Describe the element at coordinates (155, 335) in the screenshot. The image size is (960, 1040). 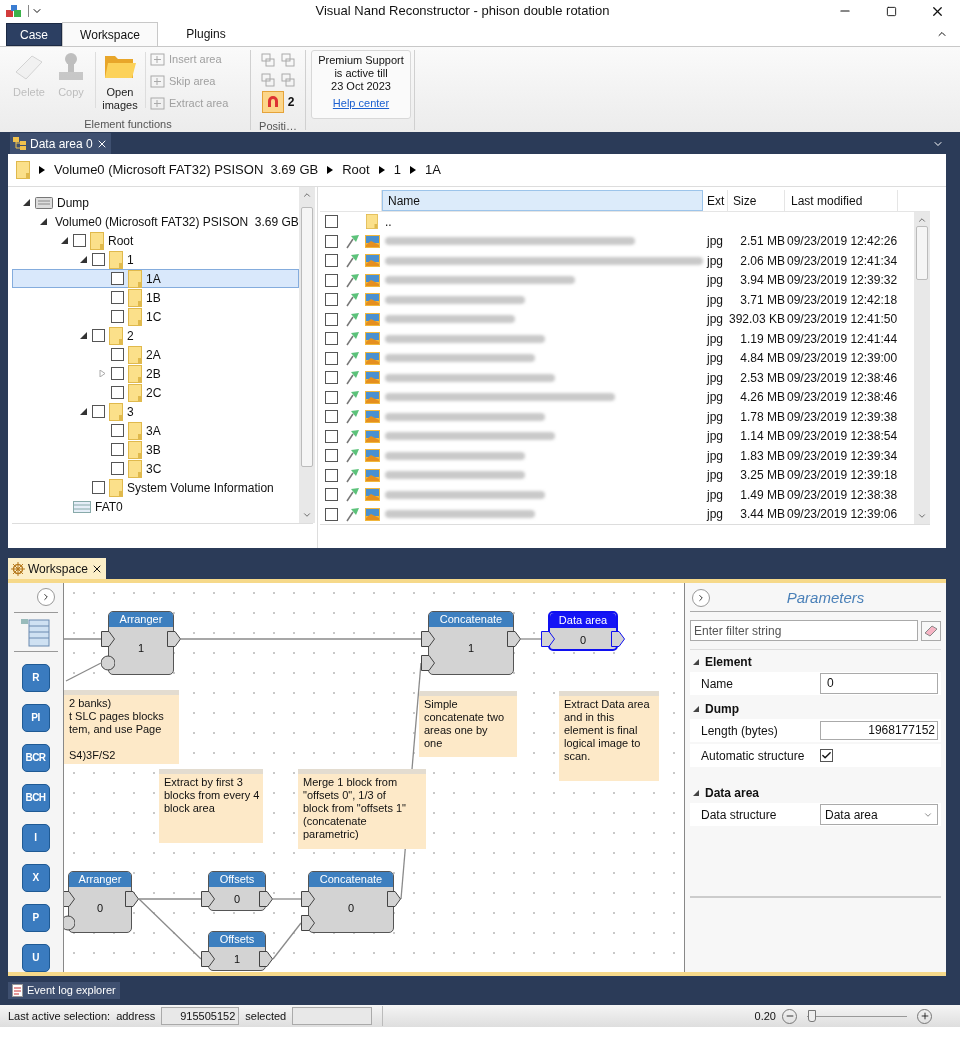
I see `tree-item: 2` at that location.